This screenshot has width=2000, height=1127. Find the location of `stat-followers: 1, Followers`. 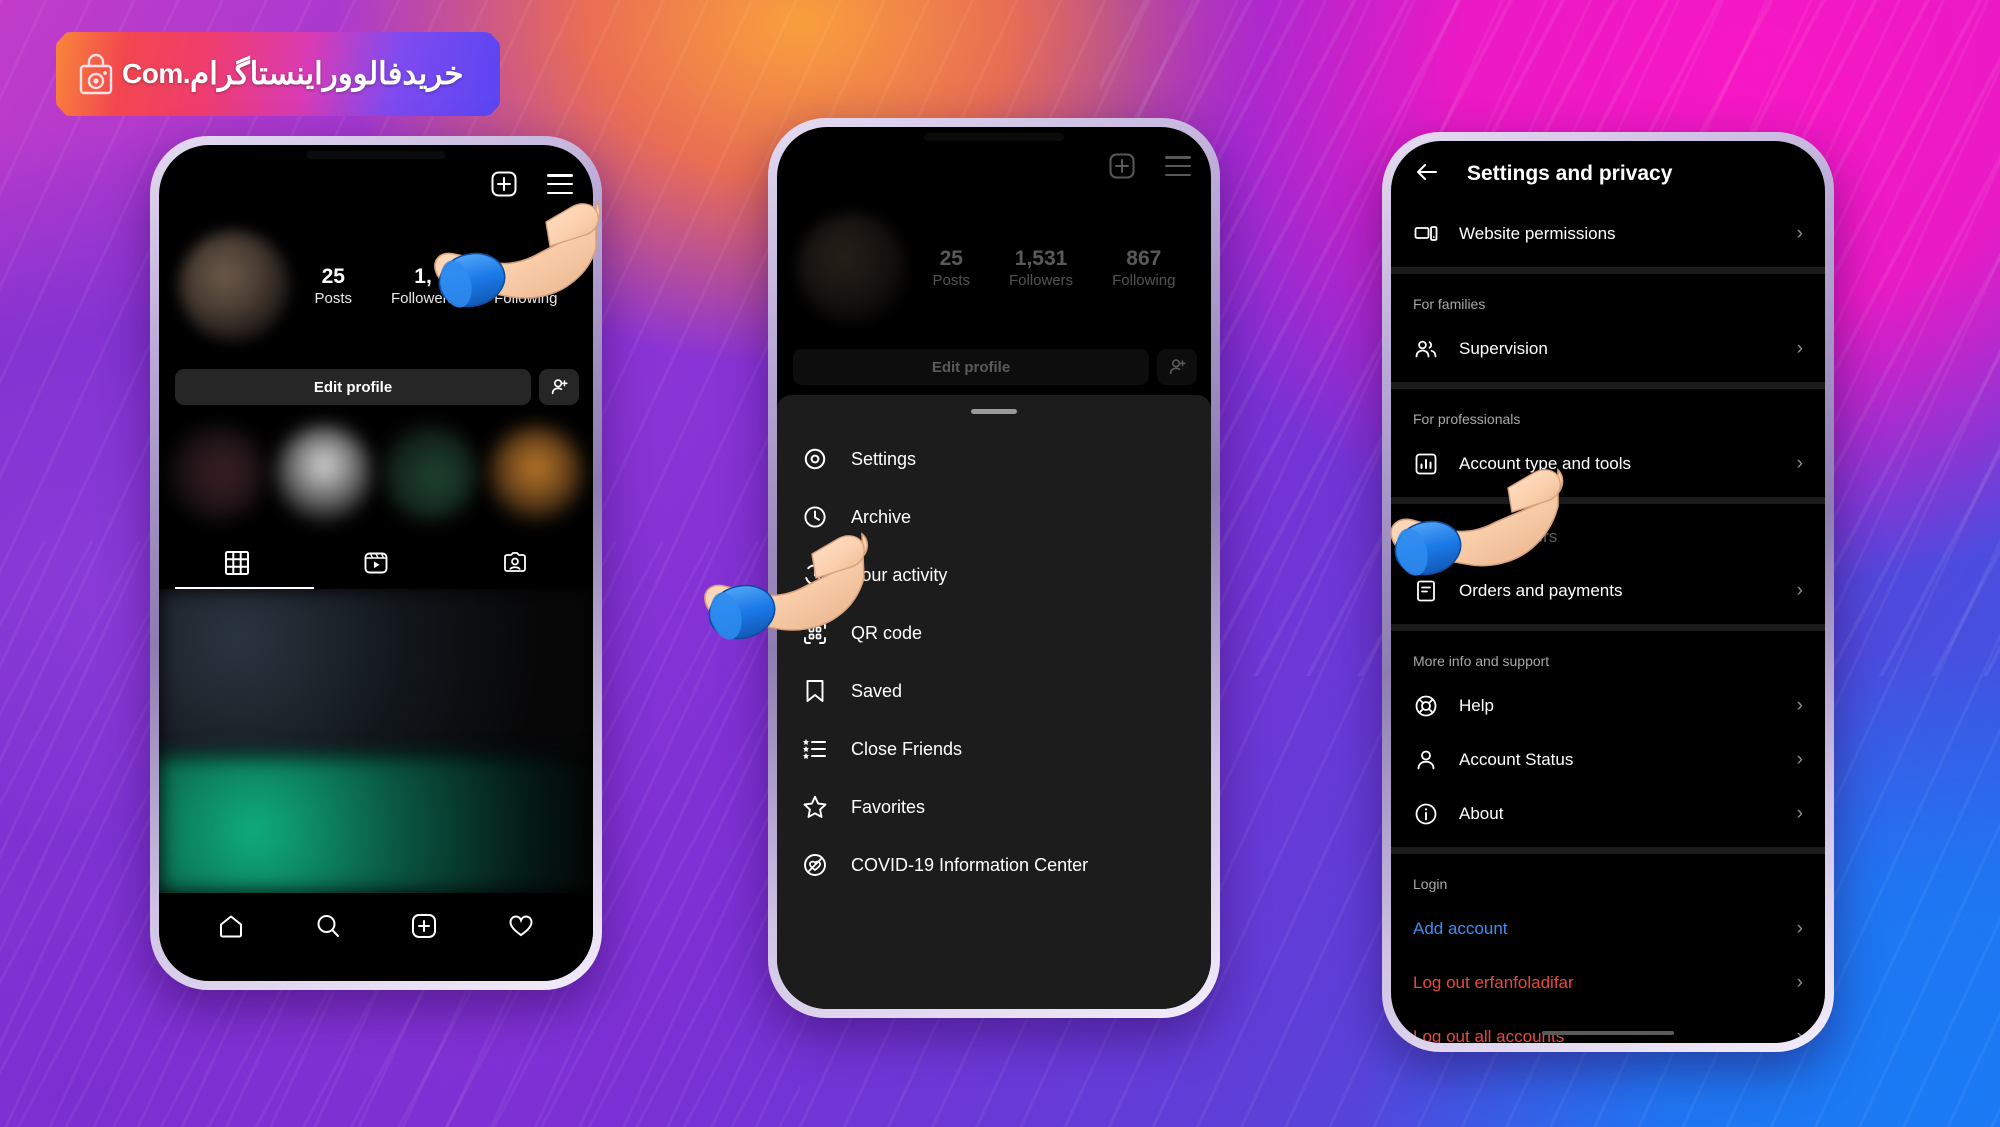

stat-followers: 1, Followers is located at coordinates (423, 285).